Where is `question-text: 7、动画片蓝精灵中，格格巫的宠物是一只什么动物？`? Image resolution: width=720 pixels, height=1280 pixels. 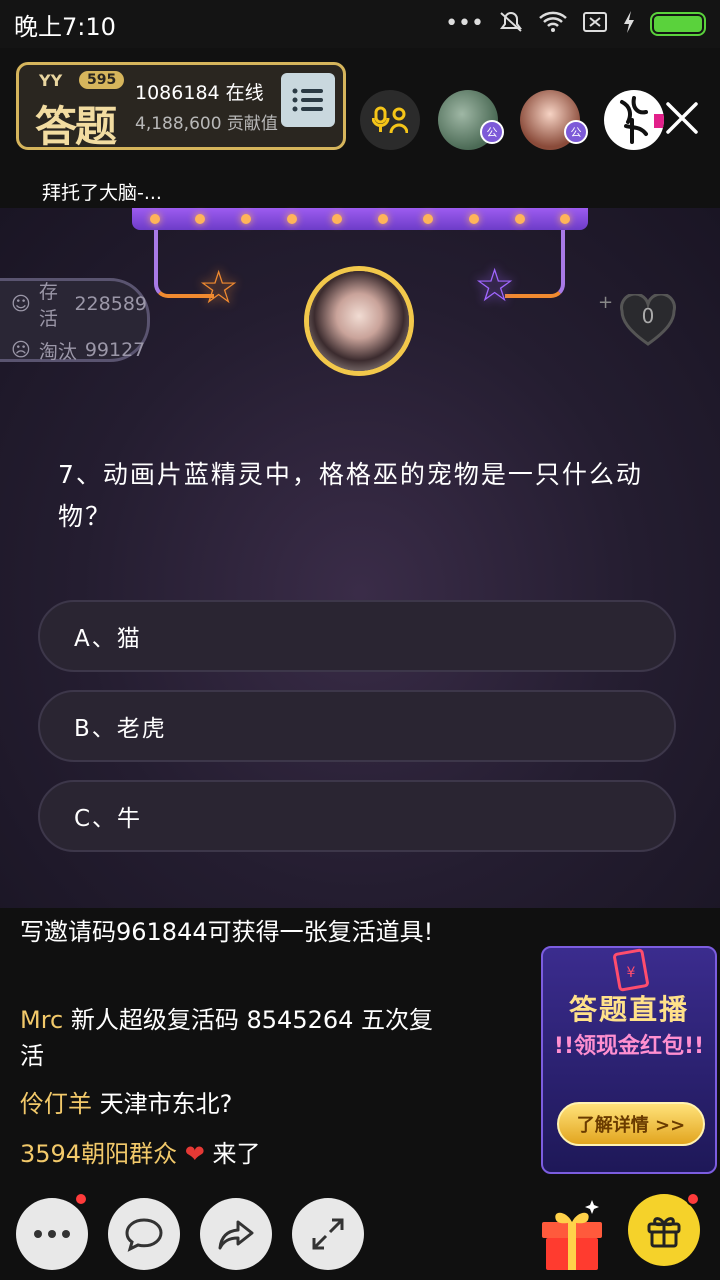
question-text: 7、动画片蓝精灵中，格格巫的宠物是一只什么动物？ is located at coordinates (350, 495).